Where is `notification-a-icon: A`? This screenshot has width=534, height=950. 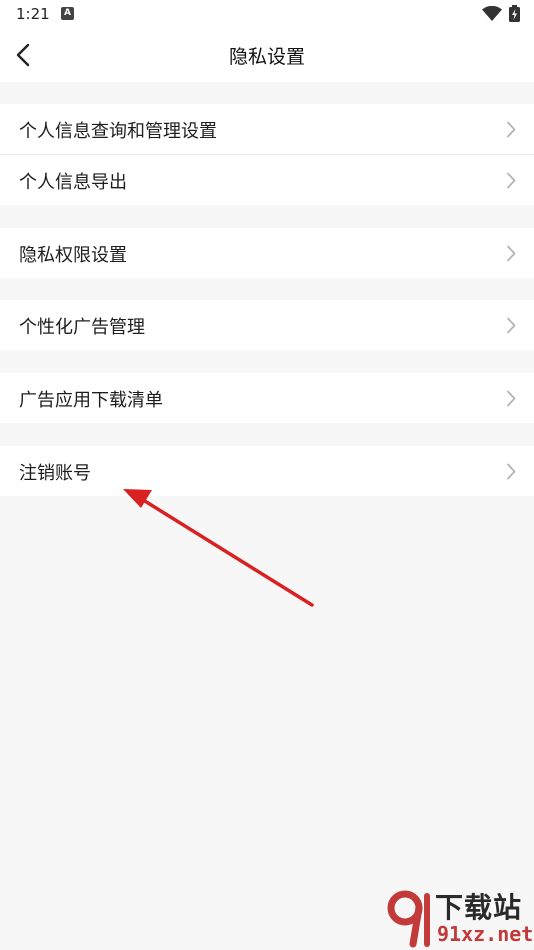 notification-a-icon: A is located at coordinates (67, 13).